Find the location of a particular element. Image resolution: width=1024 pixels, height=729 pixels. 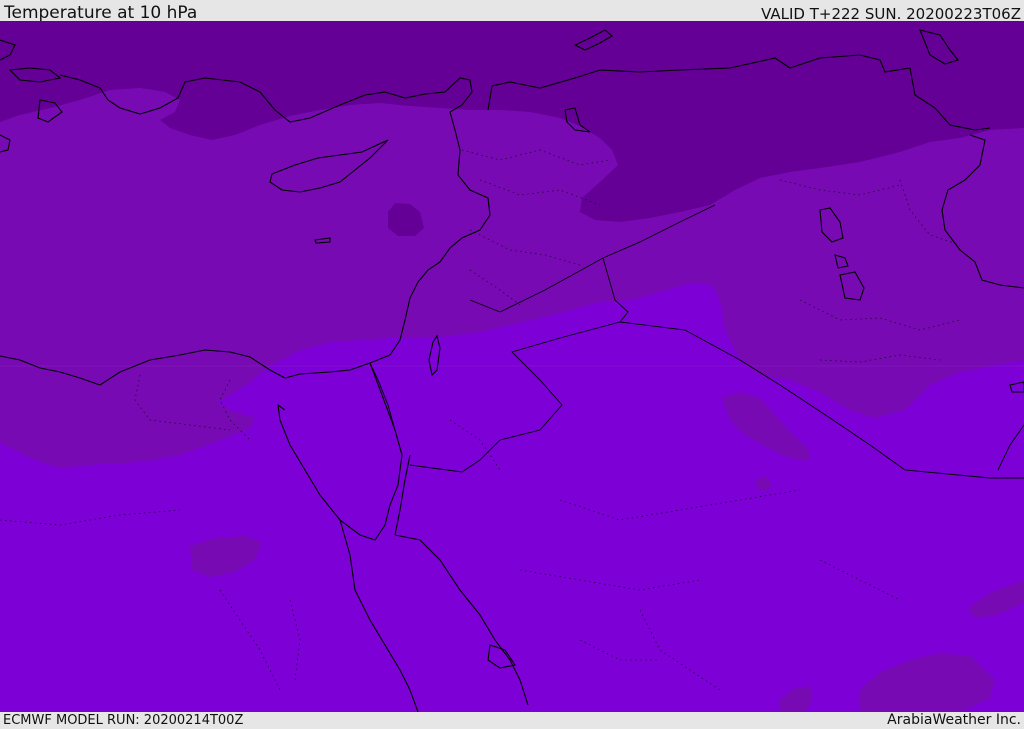

map-title: Temperature at 10 hPa is located at coordinates (101, 13).